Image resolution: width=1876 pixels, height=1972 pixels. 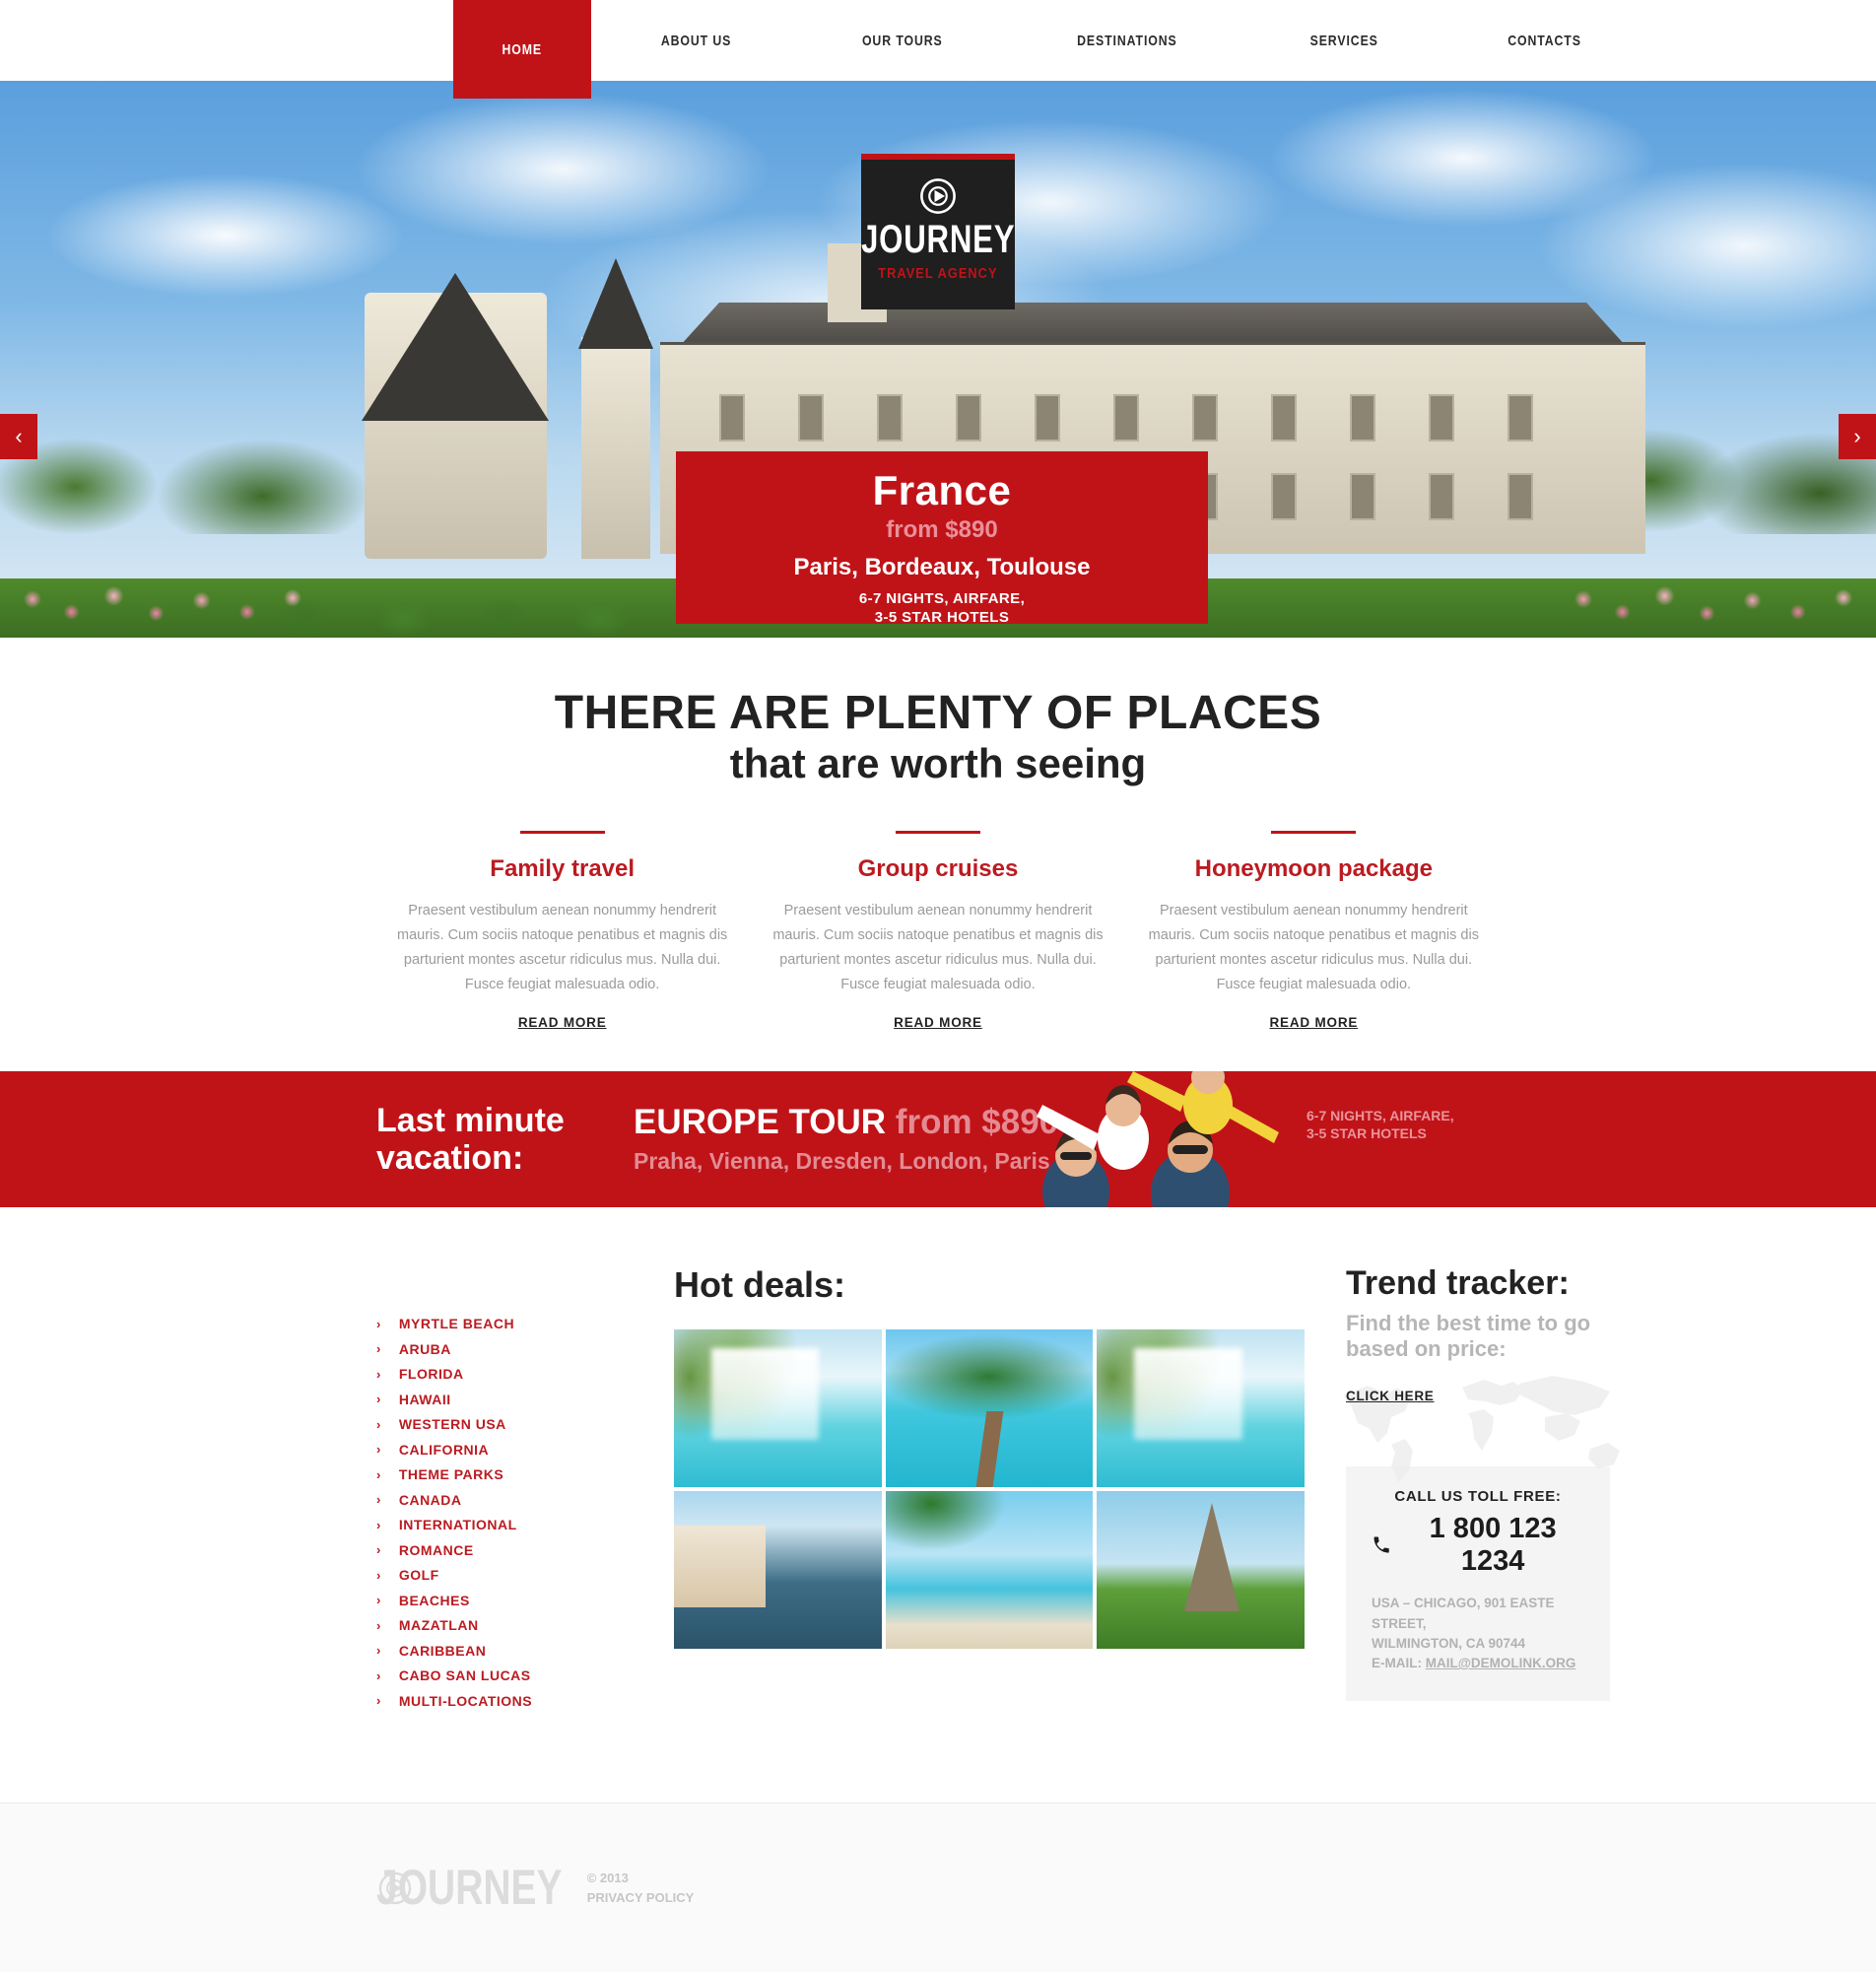 I want to click on hot-deals-title: Hot deals:, so click(x=760, y=1284).